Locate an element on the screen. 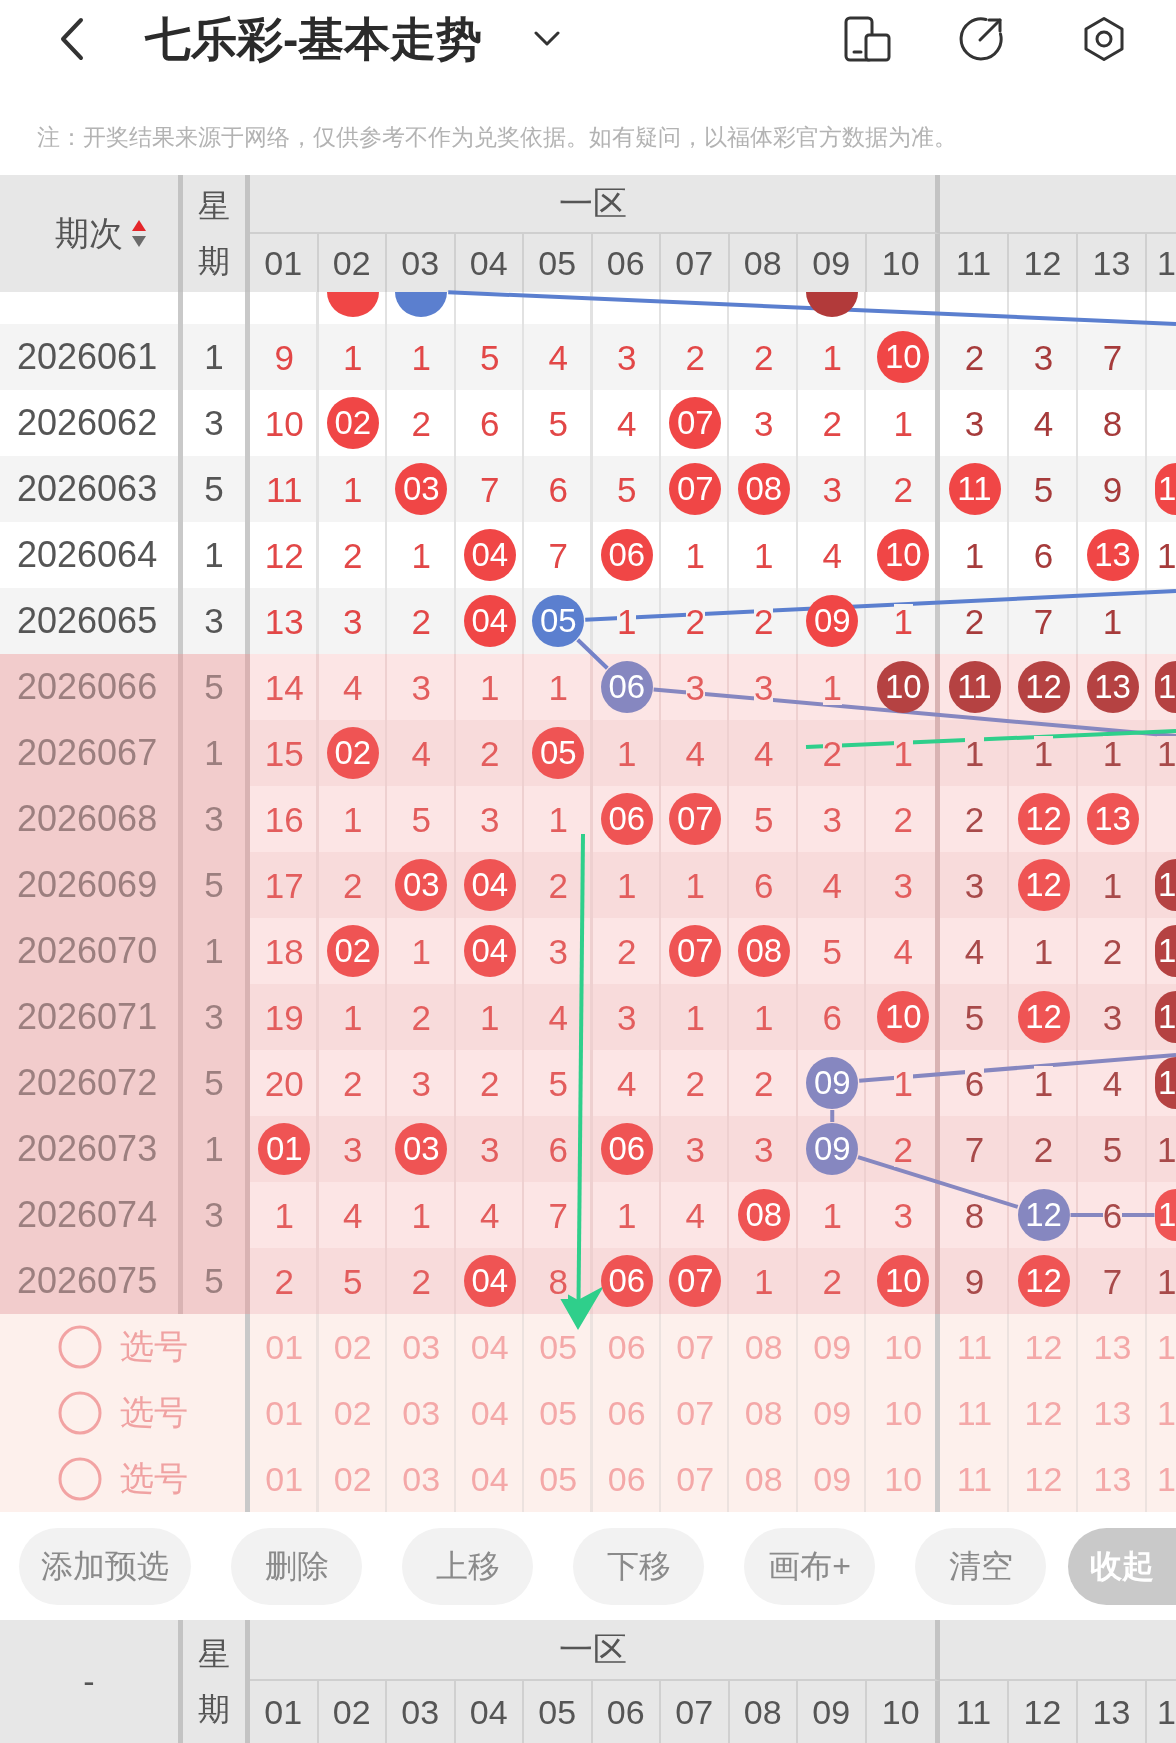  column-header: 05 is located at coordinates (558, 1712).